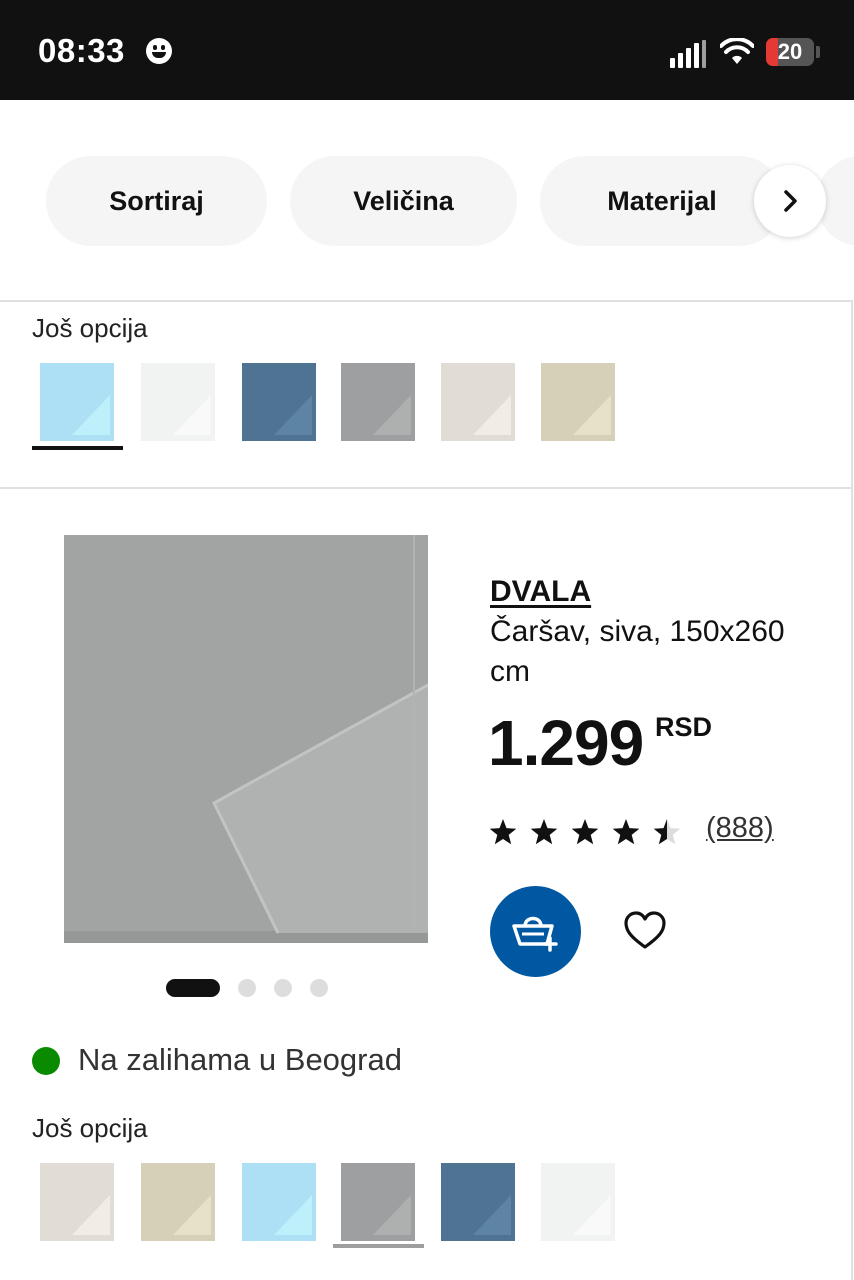  Describe the element at coordinates (637, 651) in the screenshot. I see `product-description: Čaršav, siva, 150x260 cm` at that location.